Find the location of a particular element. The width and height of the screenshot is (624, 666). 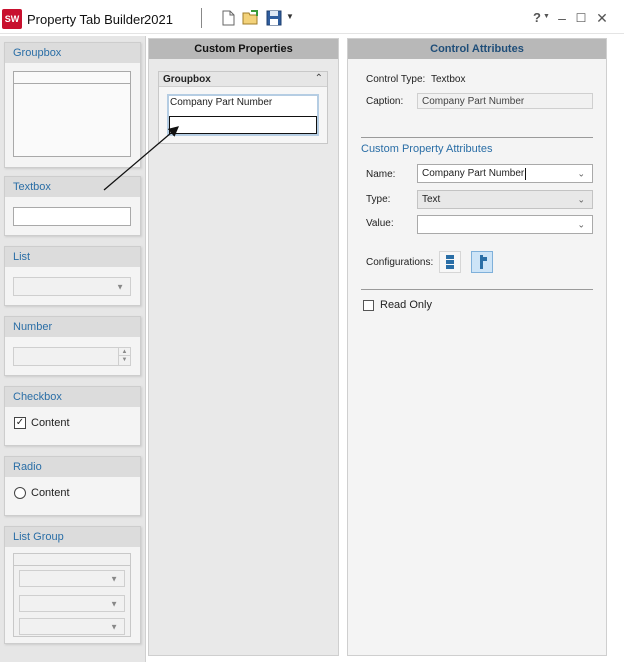

name-combobox: Company Part Number ⌄ is located at coordinates (505, 173).